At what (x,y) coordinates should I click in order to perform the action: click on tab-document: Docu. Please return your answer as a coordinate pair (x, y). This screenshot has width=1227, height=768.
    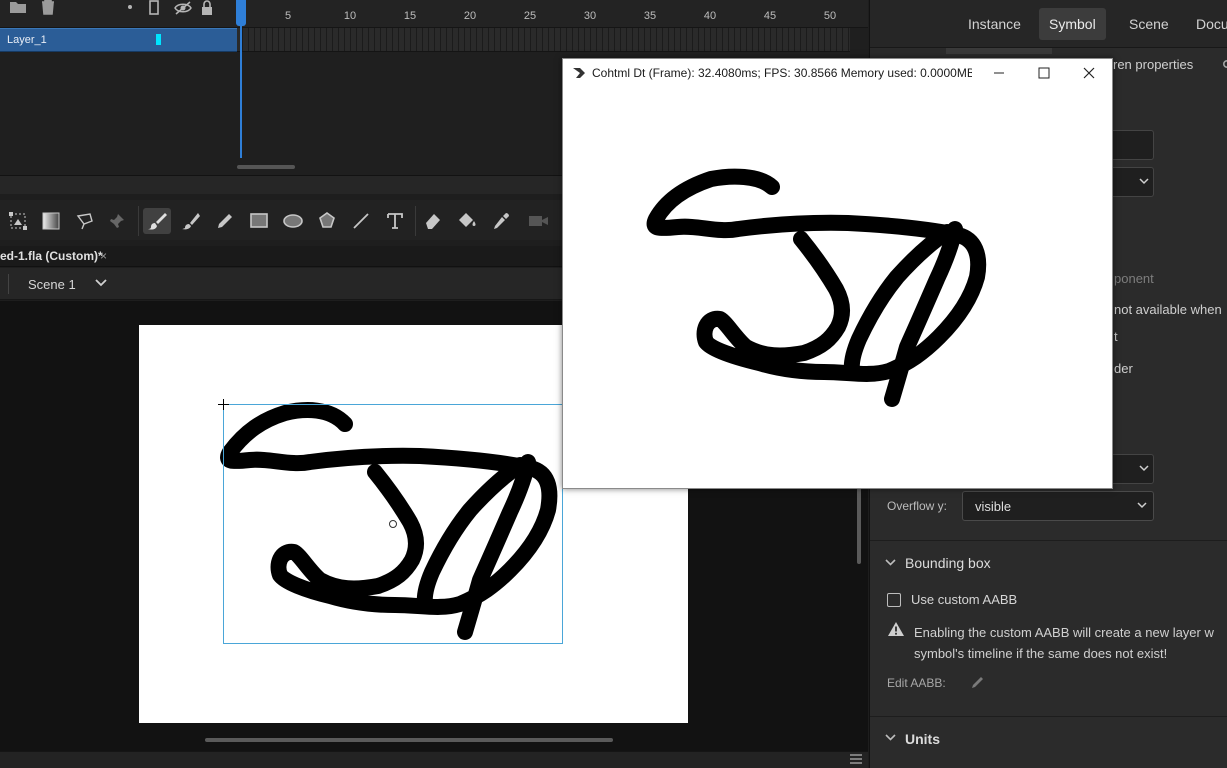
    Looking at the image, I should click on (1206, 24).